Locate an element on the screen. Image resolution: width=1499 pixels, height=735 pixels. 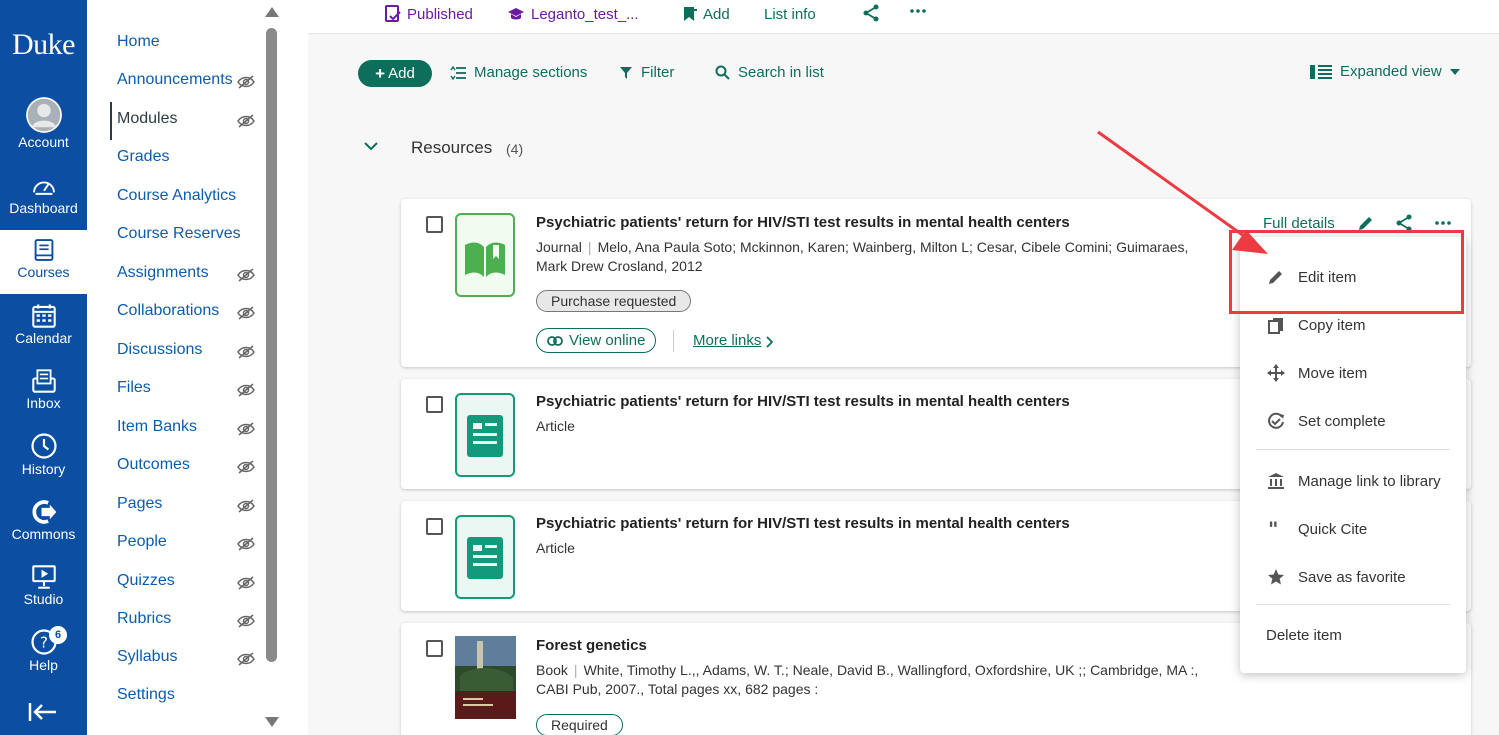
published-status: Published is located at coordinates (429, 14).